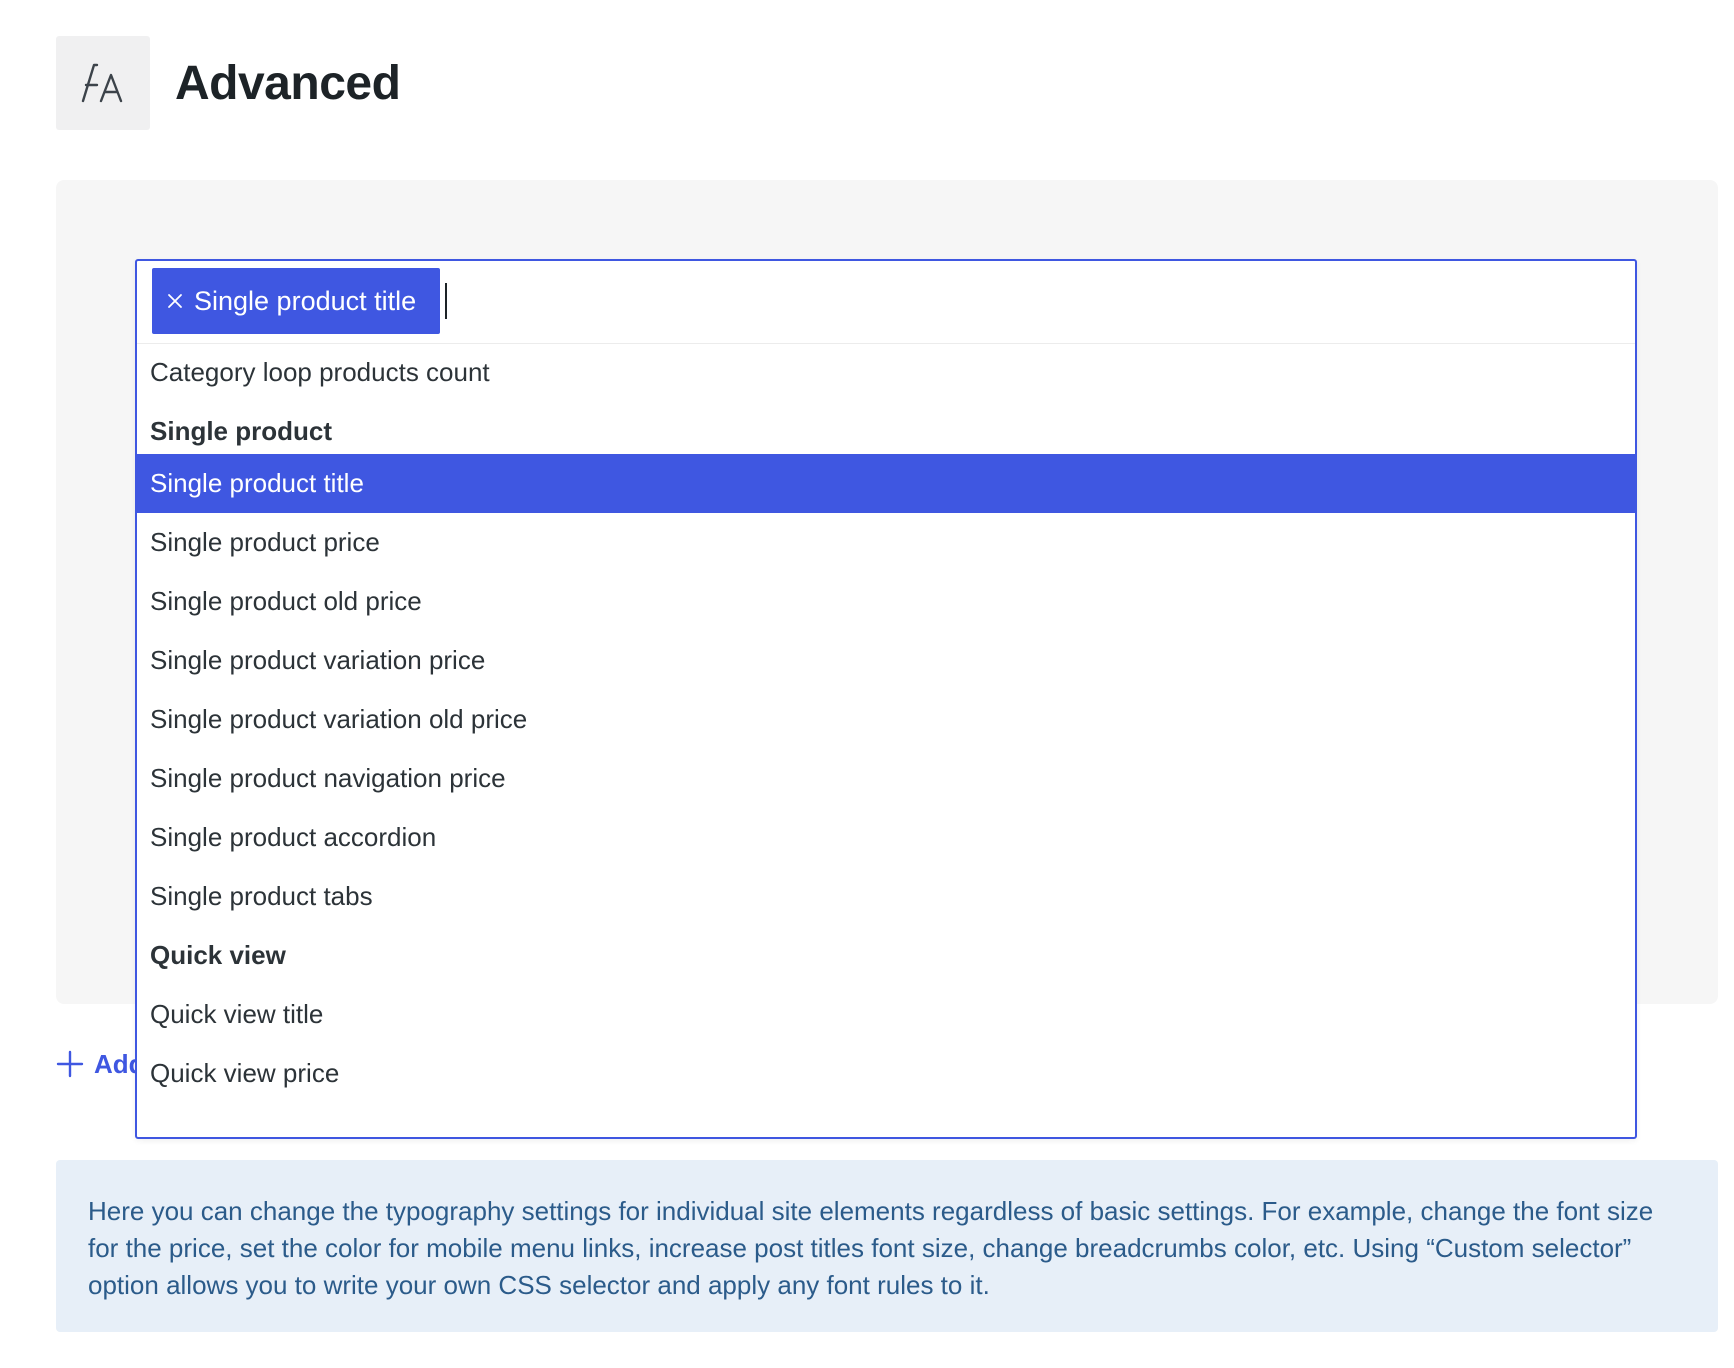 Image resolution: width=1734 pixels, height=1368 pixels. What do you see at coordinates (886, 778) in the screenshot?
I see `option-single-product-navigation-price: Single product navigation price` at bounding box center [886, 778].